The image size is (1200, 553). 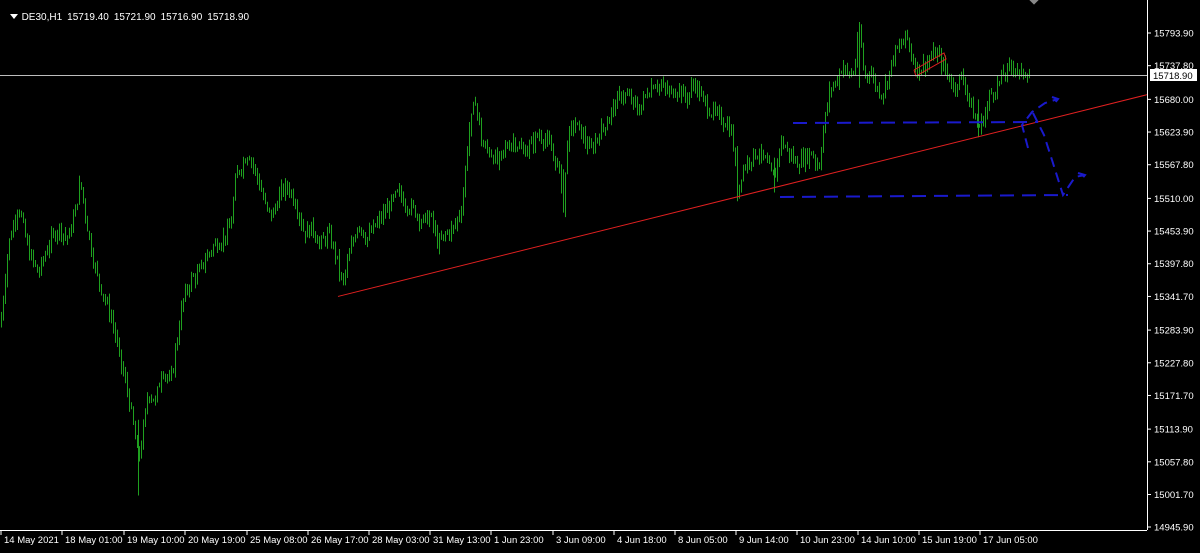 I want to click on open-value: 15719.40, so click(x=88, y=17).